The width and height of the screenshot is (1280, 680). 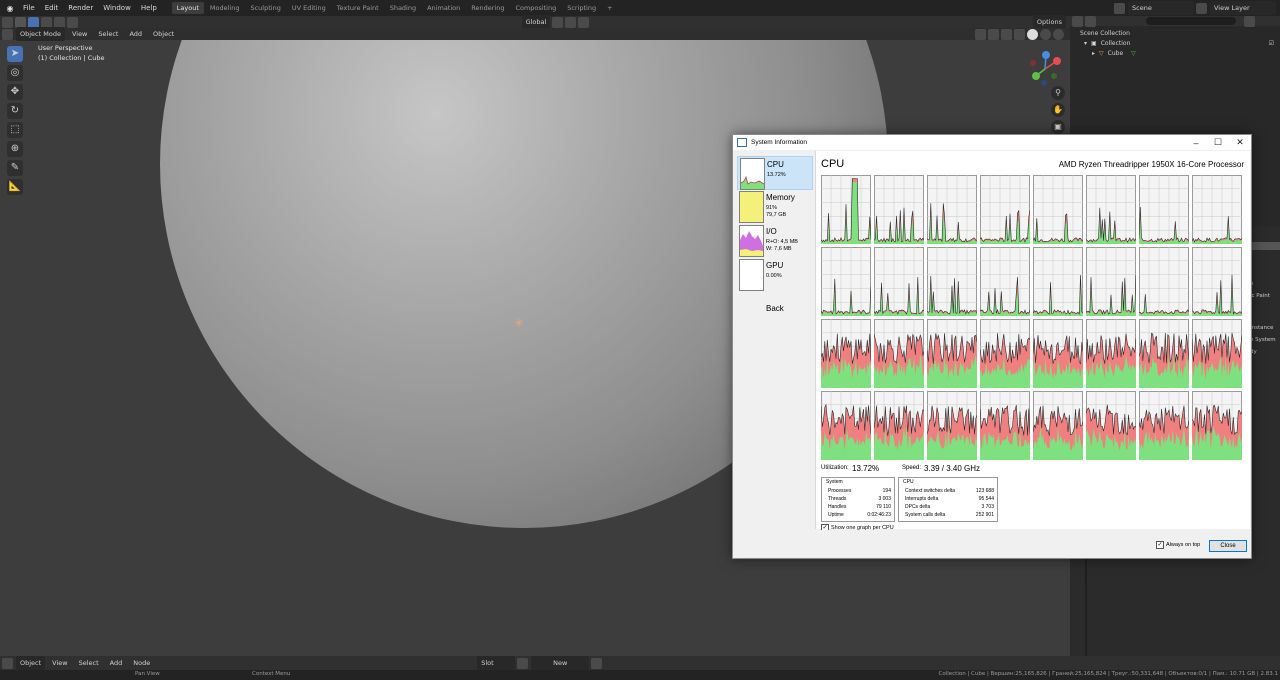 What do you see at coordinates (10, 8) in the screenshot?
I see `blender-logo-icon: ◉` at bounding box center [10, 8].